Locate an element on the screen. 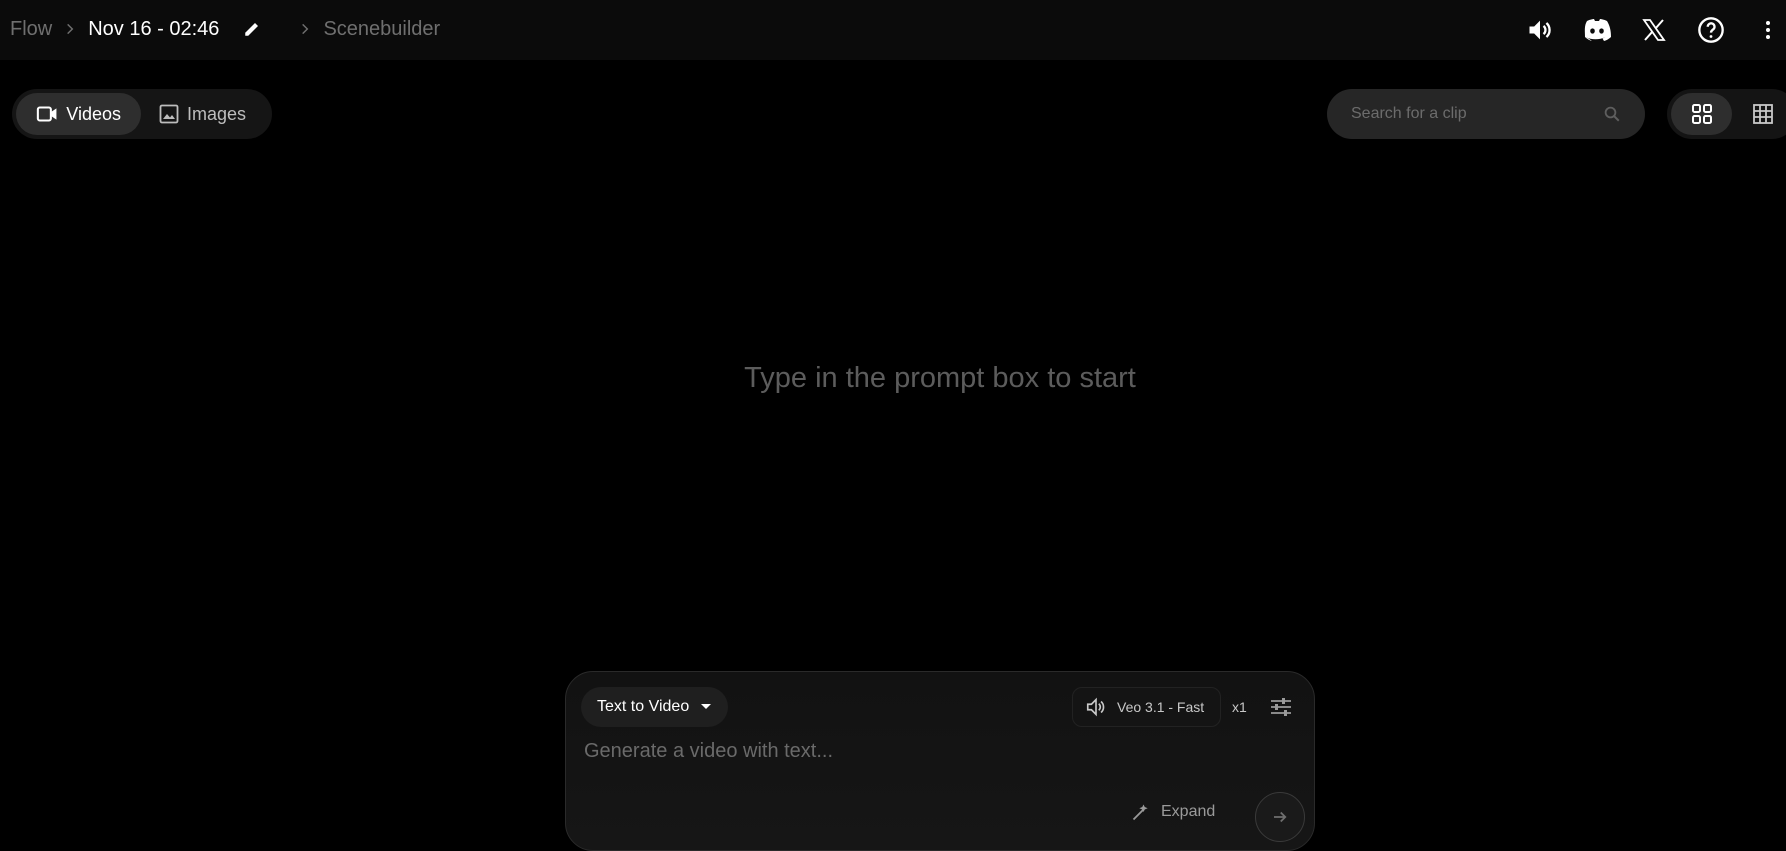  expand-button: Expand is located at coordinates (1173, 812).